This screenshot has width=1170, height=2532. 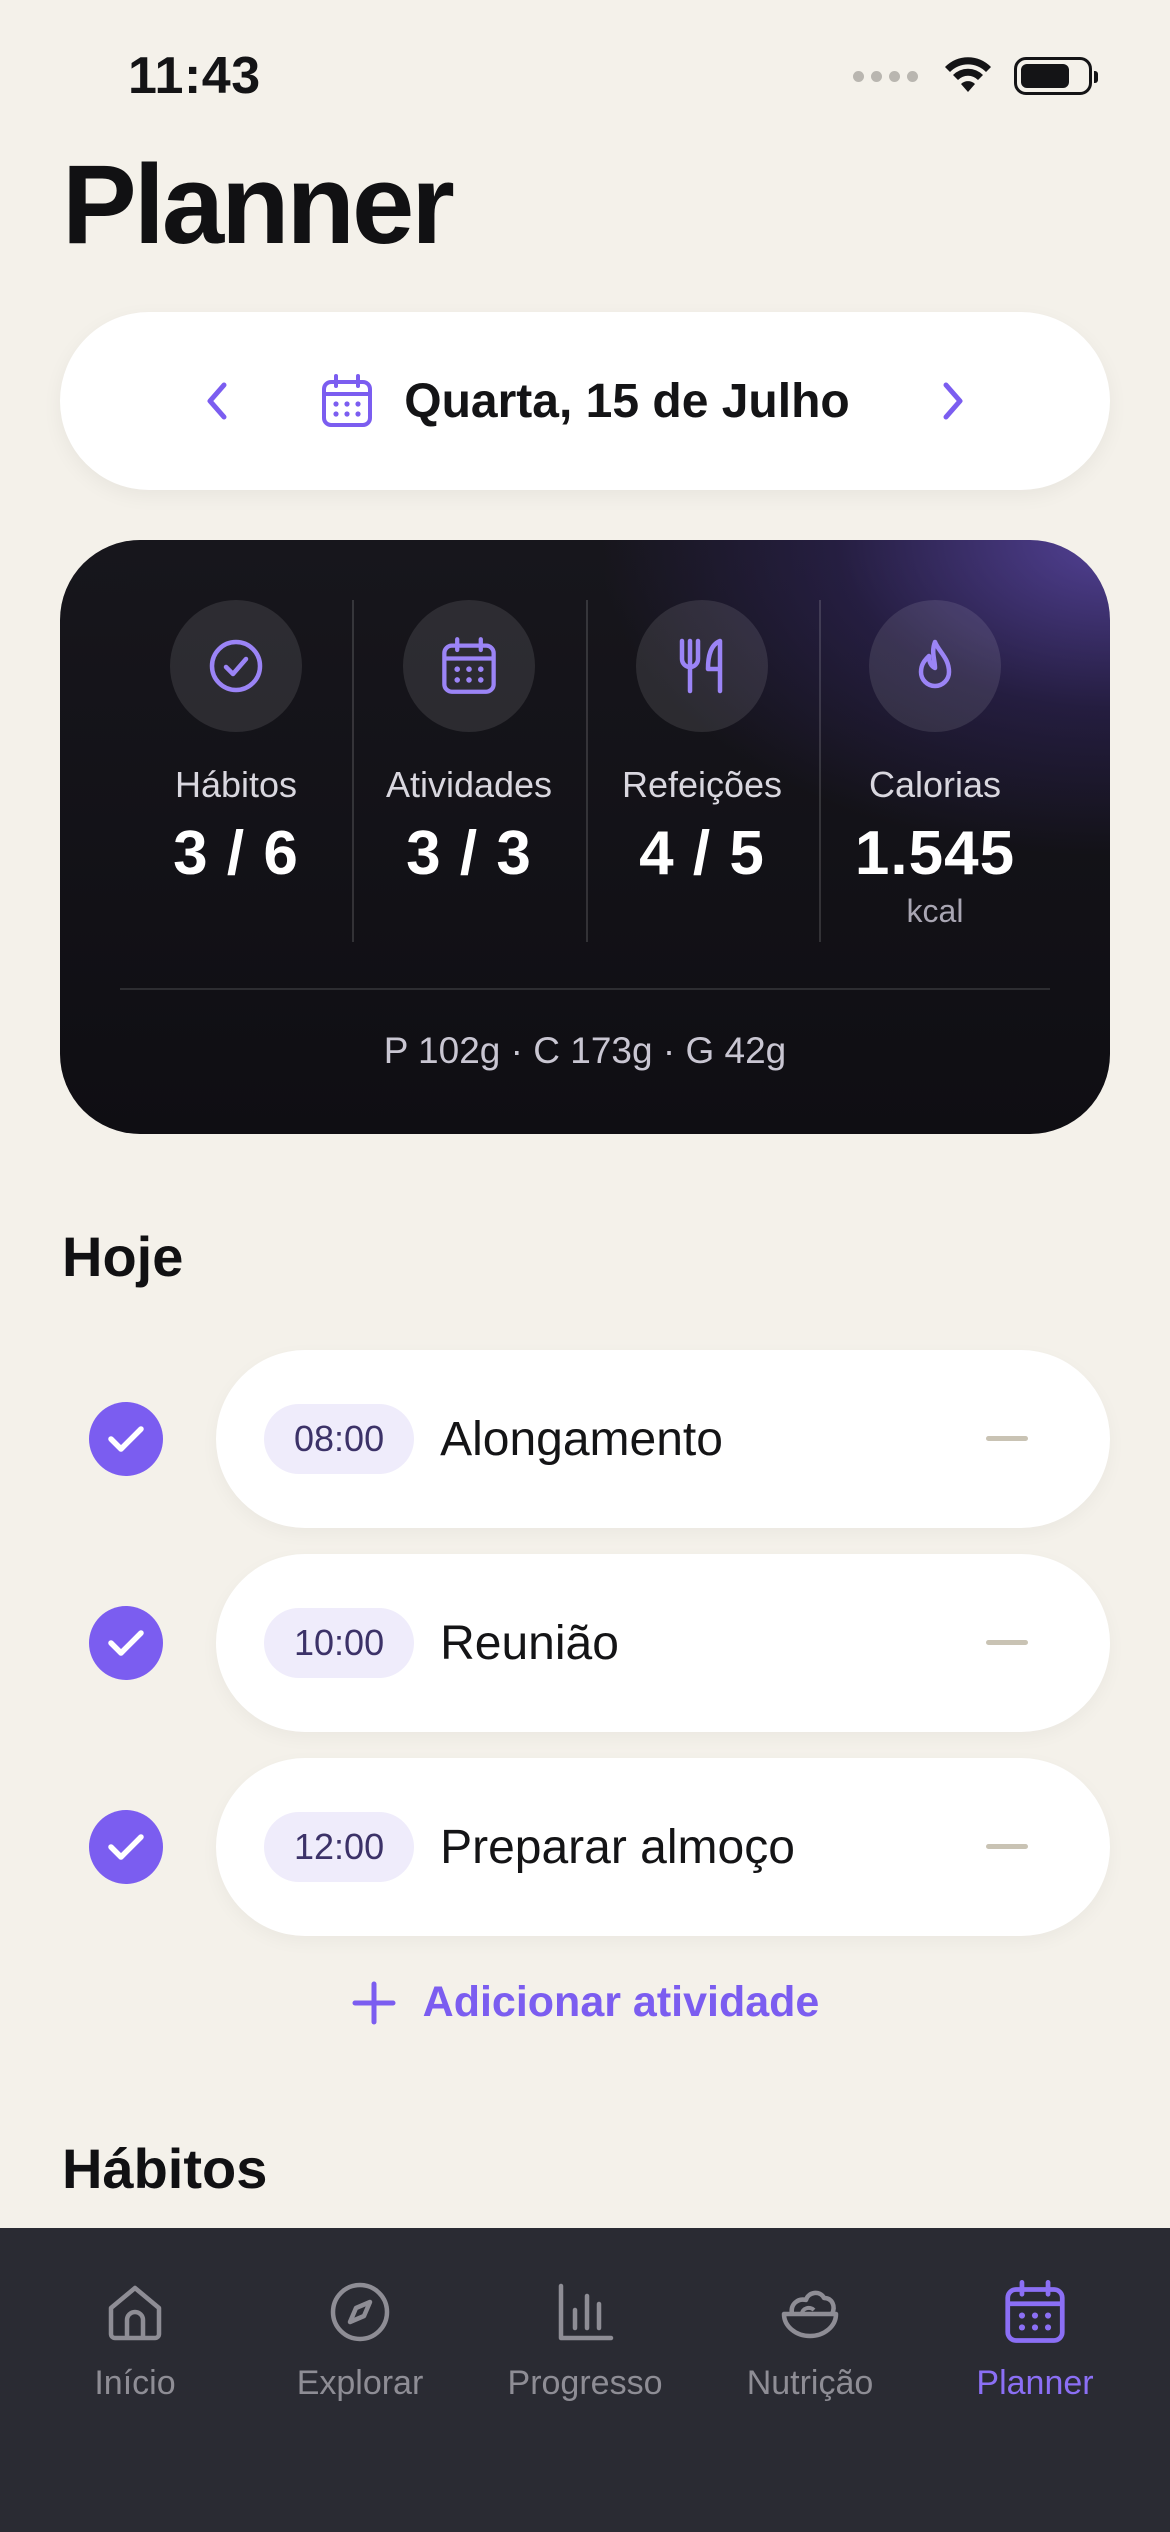 What do you see at coordinates (339, 1439) in the screenshot?
I see `activity-time: 08:00` at bounding box center [339, 1439].